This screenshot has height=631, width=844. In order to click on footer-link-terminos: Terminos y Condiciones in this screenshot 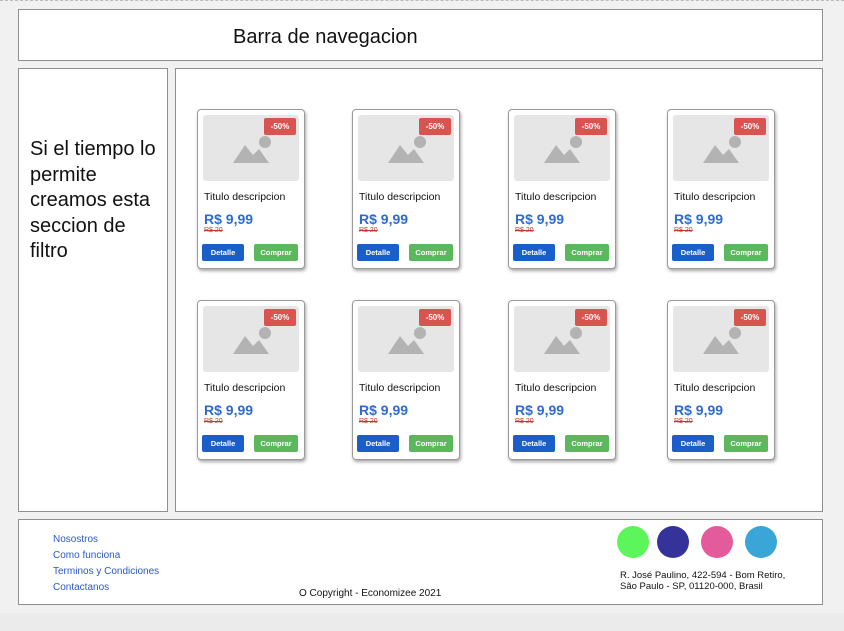, I will do `click(106, 572)`.